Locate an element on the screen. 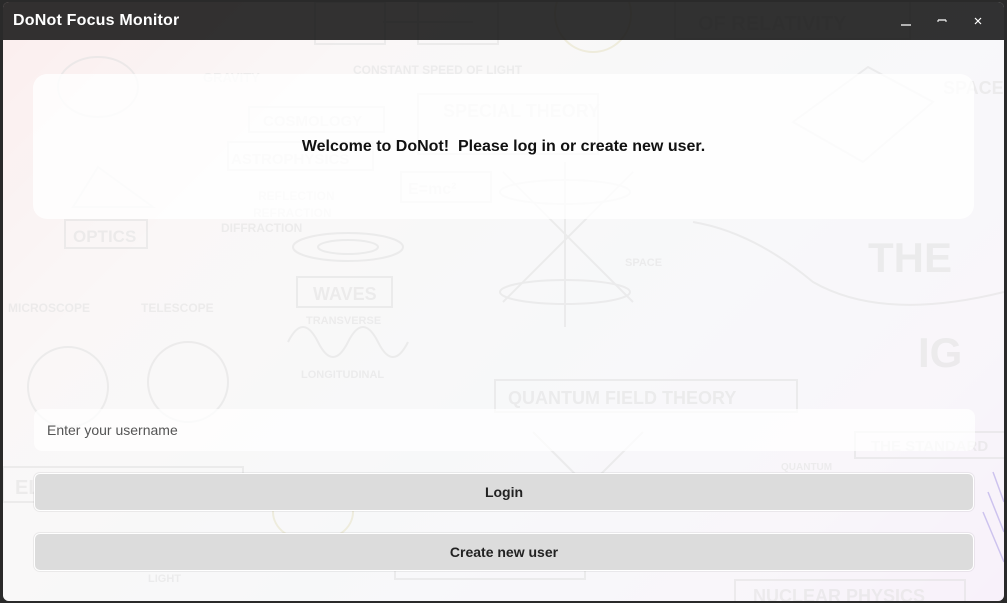 This screenshot has width=1007, height=603. minimize-button is located at coordinates (906, 21).